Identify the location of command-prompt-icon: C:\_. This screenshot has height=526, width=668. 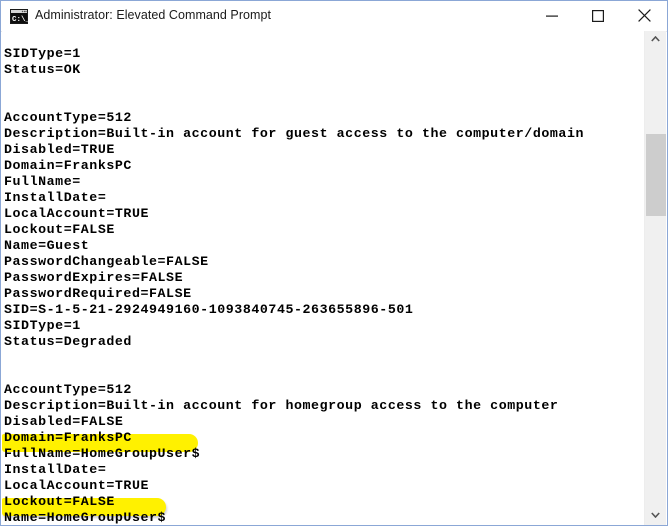
(20, 16).